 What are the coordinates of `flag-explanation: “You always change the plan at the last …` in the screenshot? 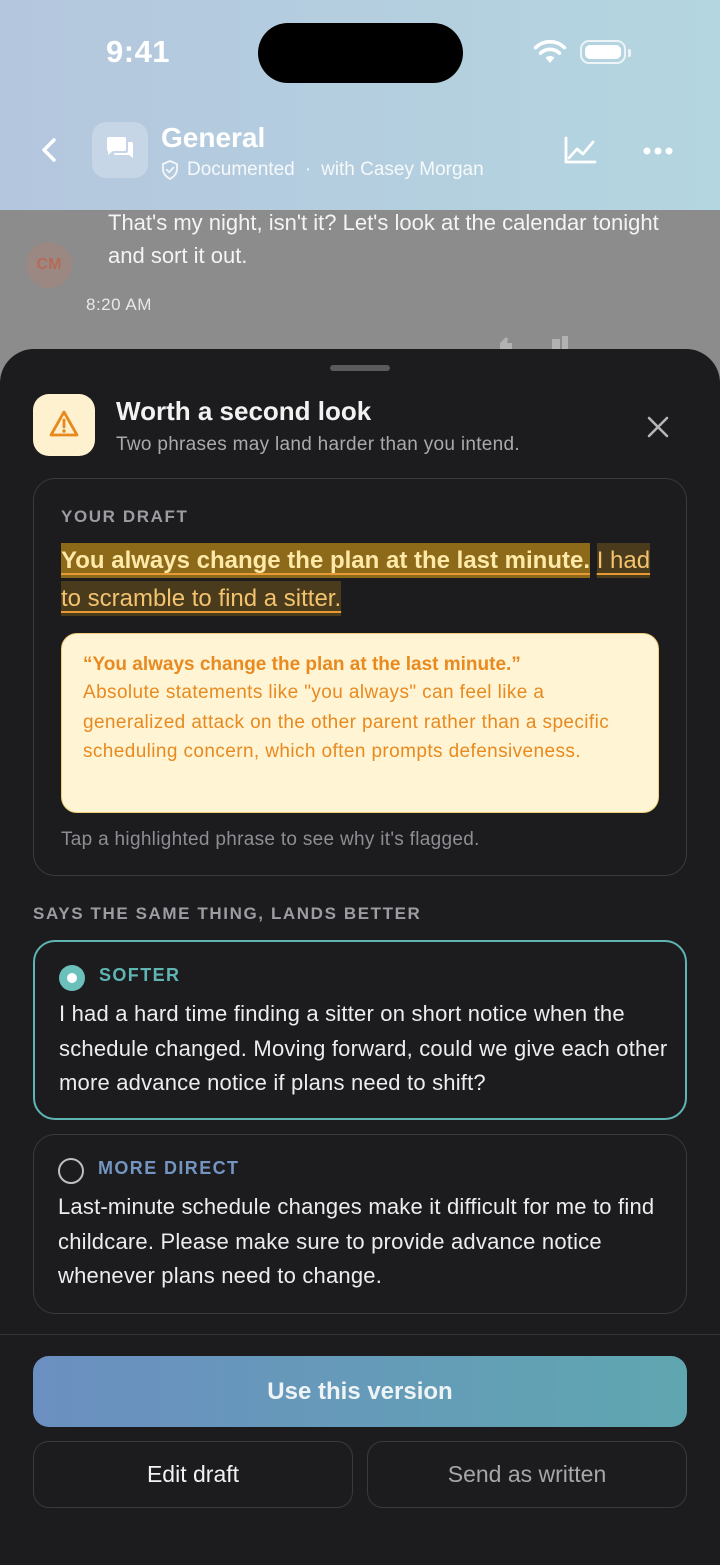 It's located at (360, 723).